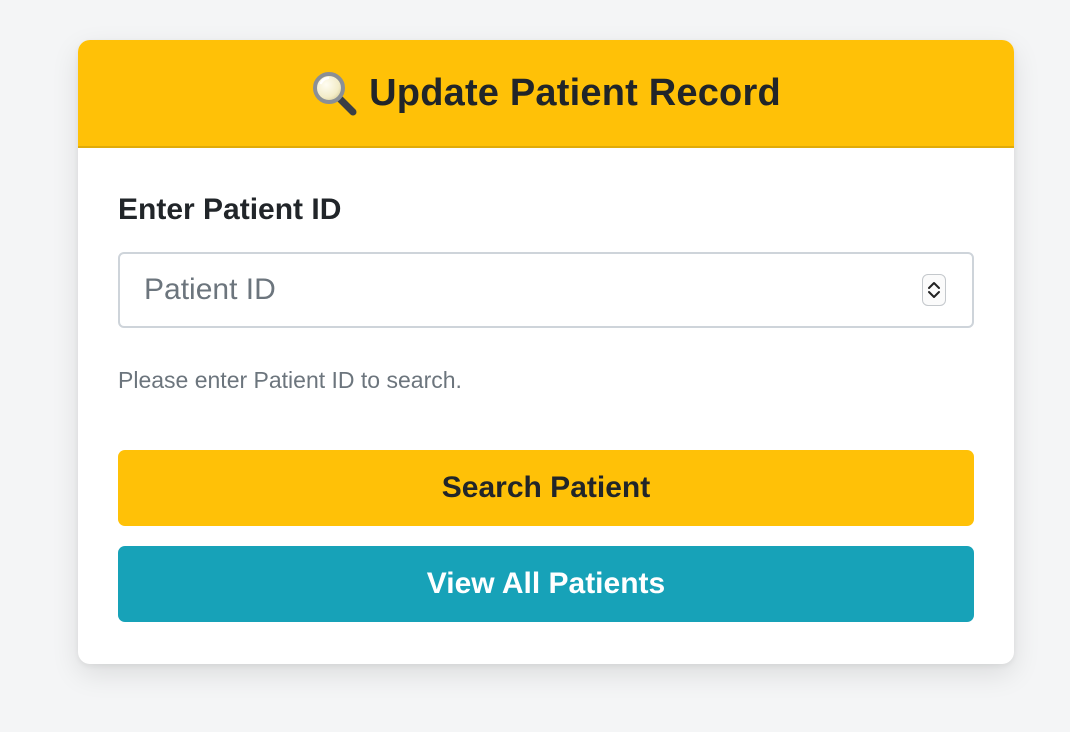  What do you see at coordinates (934, 285) in the screenshot?
I see `stepper-up-icon` at bounding box center [934, 285].